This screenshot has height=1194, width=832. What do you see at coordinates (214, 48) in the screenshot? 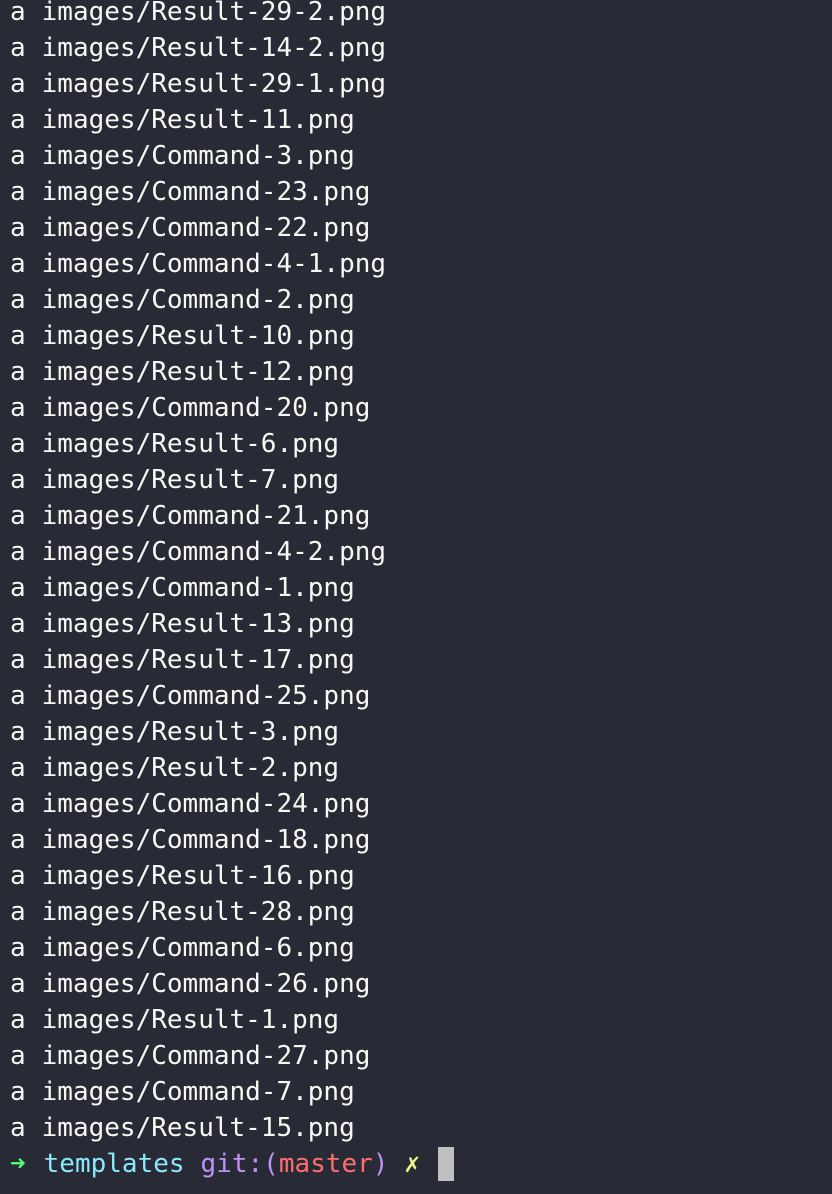
I see `file-path: images/Result-14-2.png` at bounding box center [214, 48].